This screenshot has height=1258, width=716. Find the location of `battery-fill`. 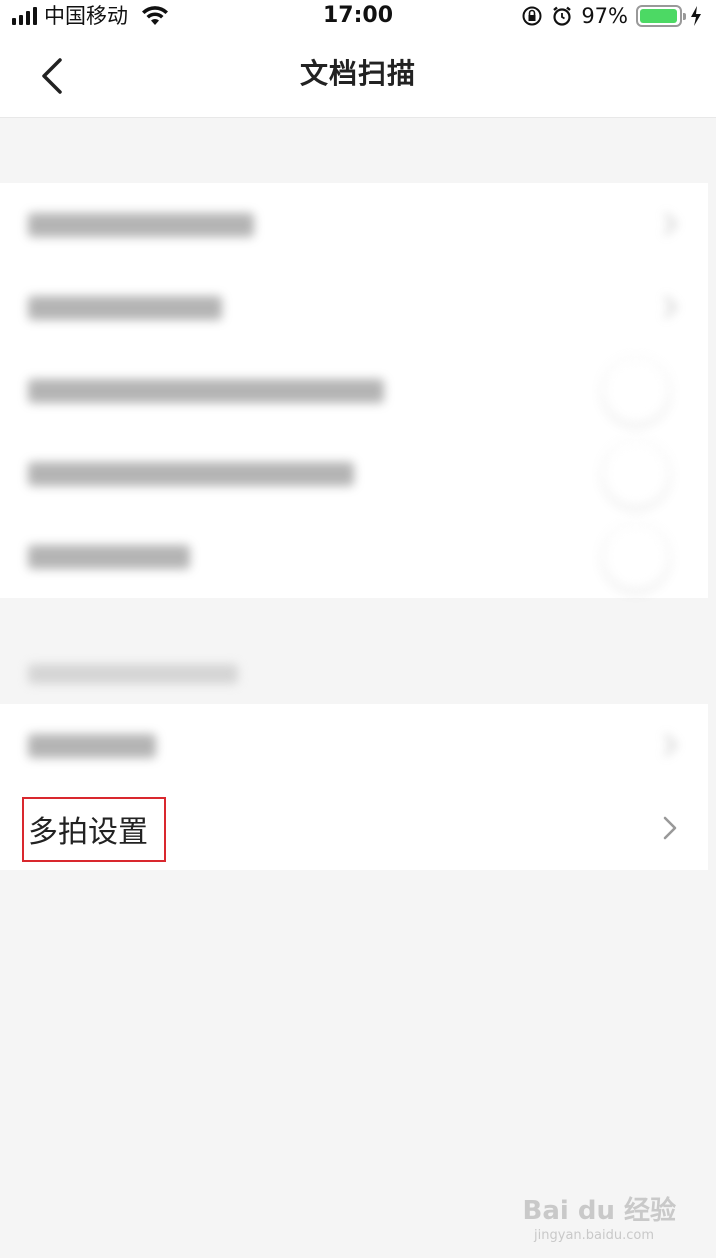

battery-fill is located at coordinates (658, 16).